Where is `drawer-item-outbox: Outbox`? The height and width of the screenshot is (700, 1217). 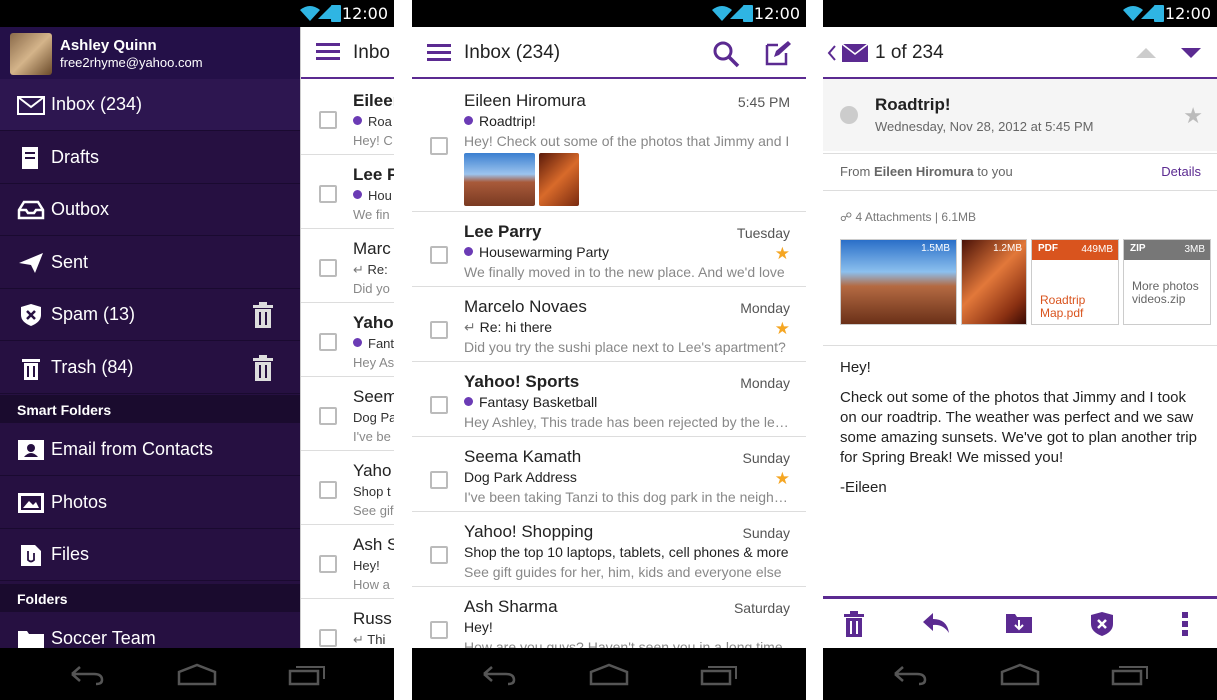
drawer-item-outbox: Outbox is located at coordinates (150, 210).